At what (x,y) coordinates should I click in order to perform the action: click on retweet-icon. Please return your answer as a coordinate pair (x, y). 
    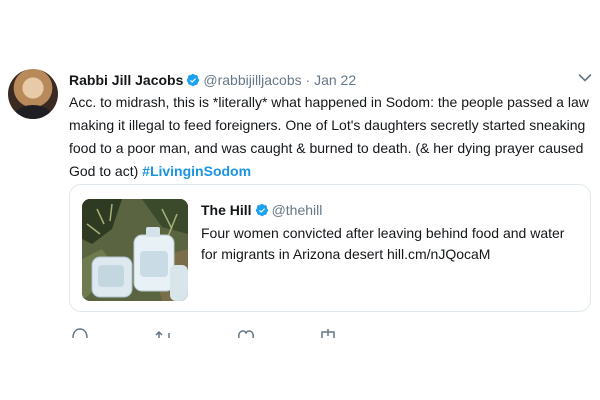
    Looking at the image, I should click on (164, 333).